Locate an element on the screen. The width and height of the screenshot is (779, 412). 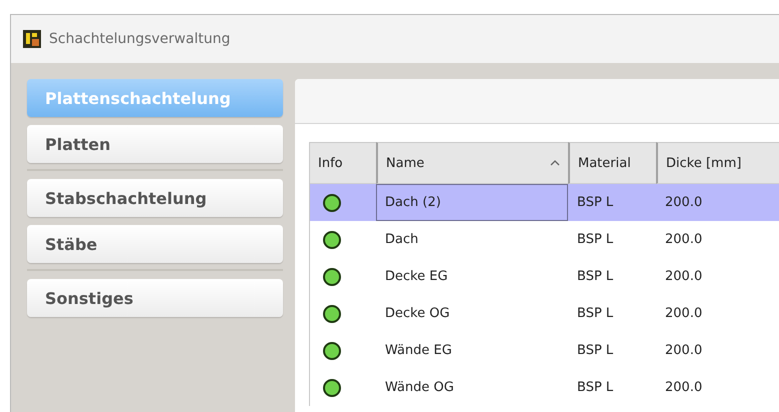
table-cell: Dach (2) is located at coordinates (472, 202).